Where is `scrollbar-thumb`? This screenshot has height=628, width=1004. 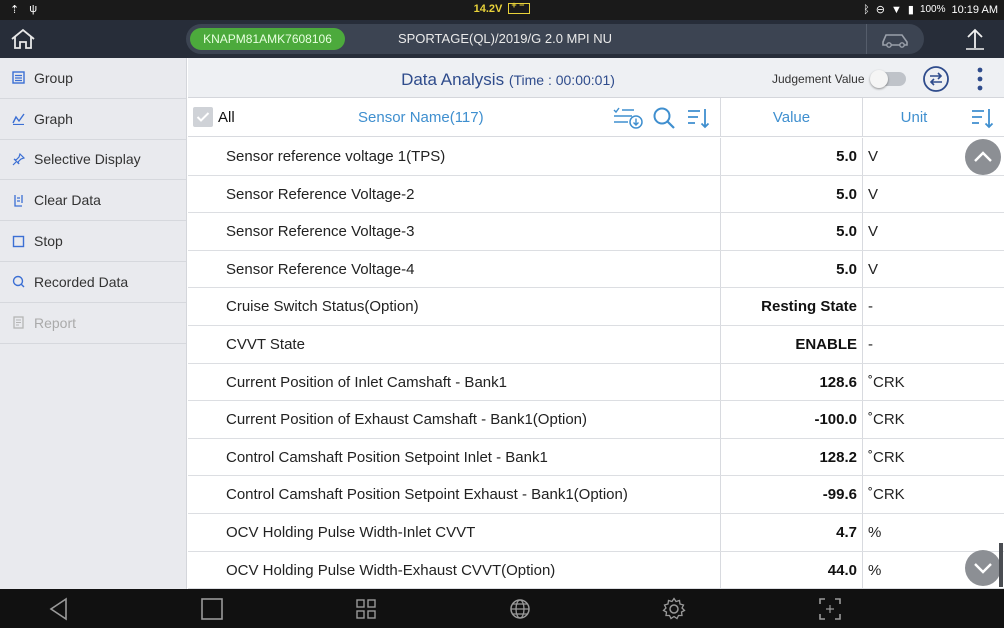 scrollbar-thumb is located at coordinates (1001, 565).